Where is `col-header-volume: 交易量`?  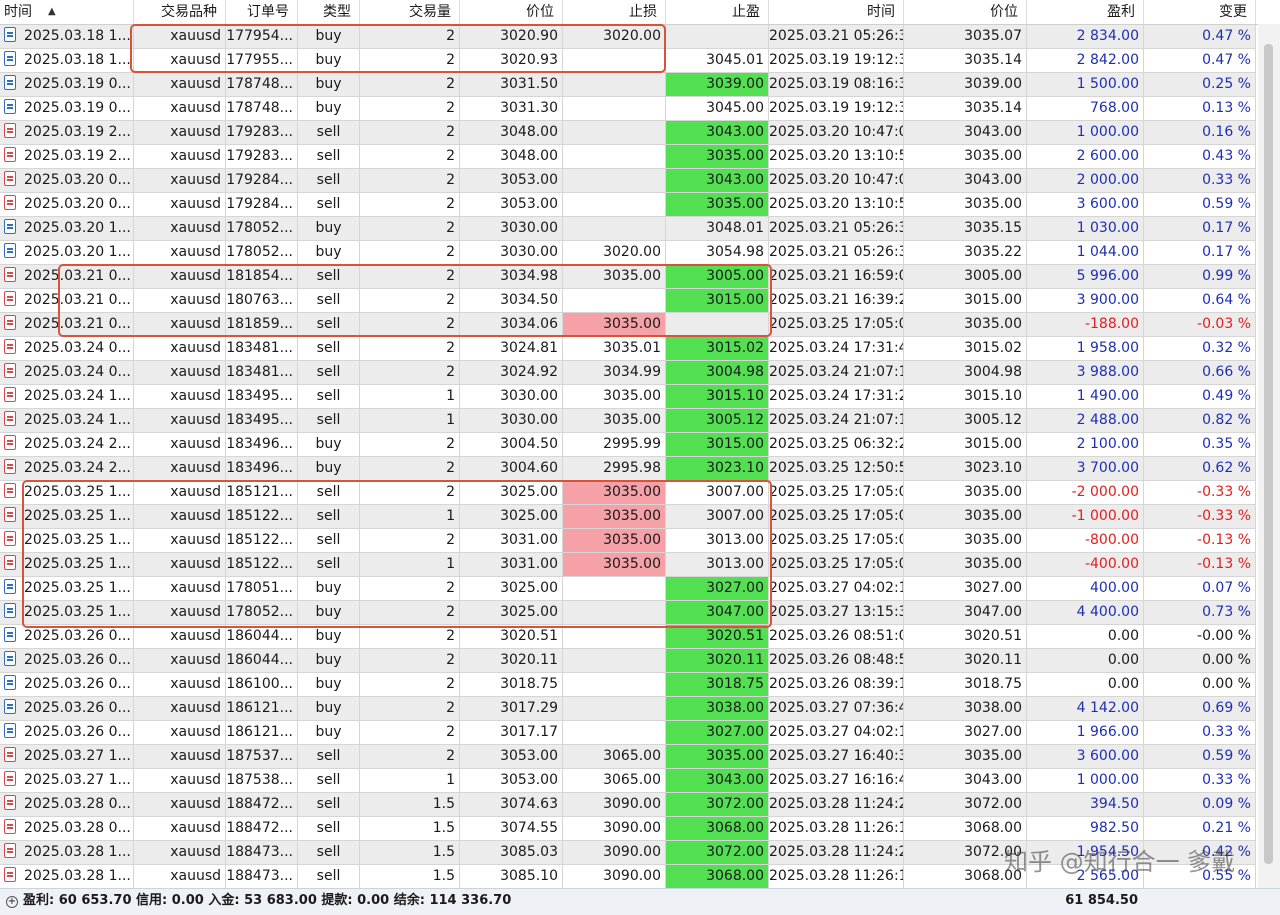 col-header-volume: 交易量 is located at coordinates (410, 12).